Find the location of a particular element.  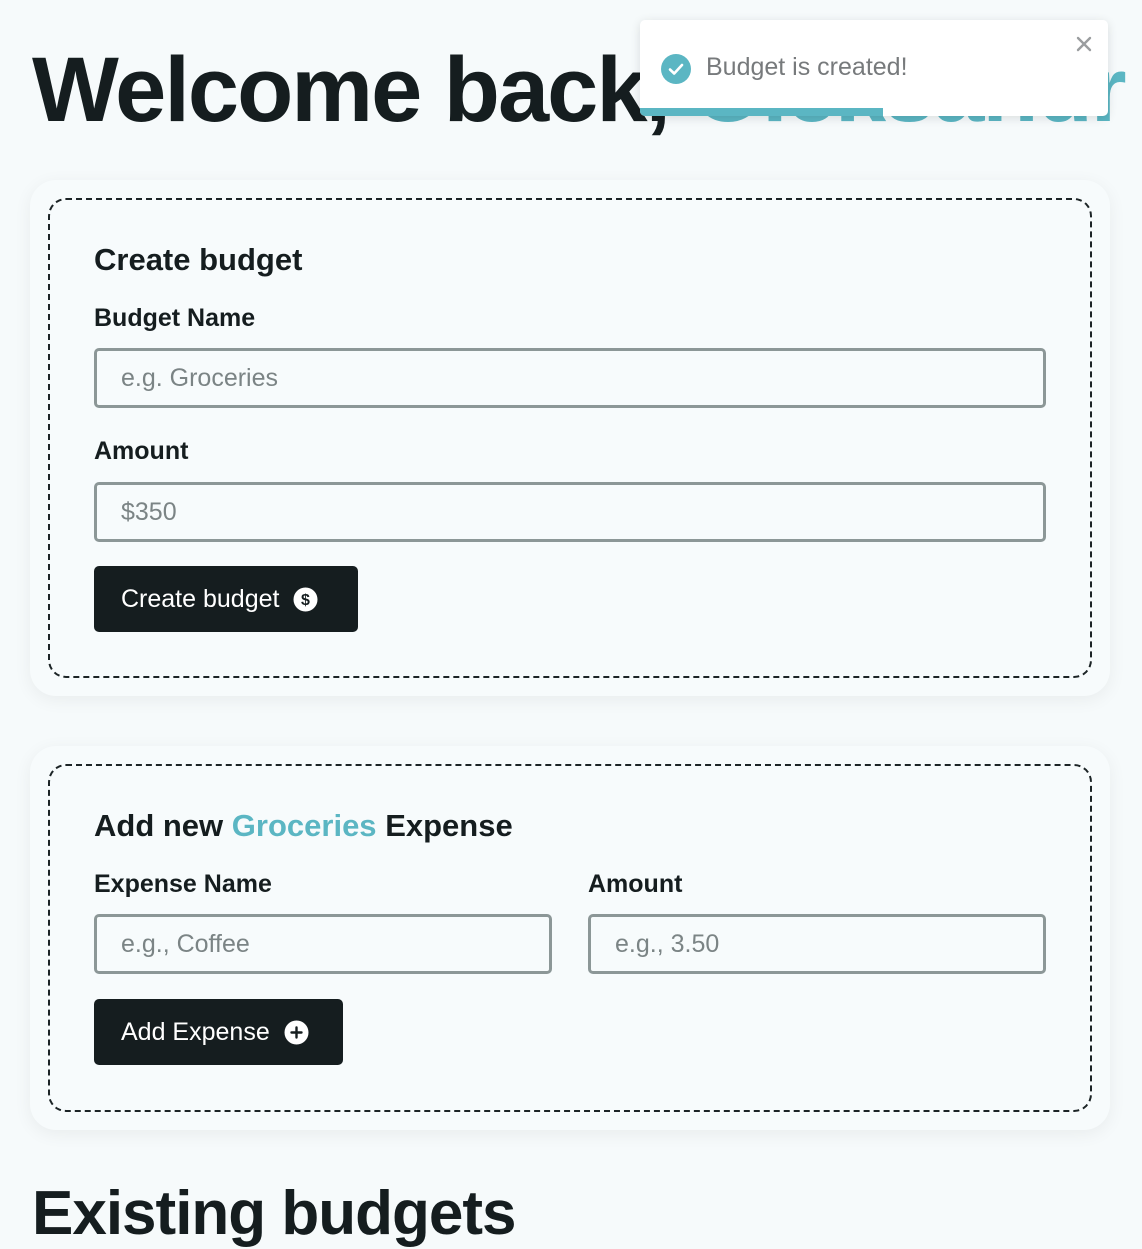

toast-notification: Budget is created! is located at coordinates (874, 68).